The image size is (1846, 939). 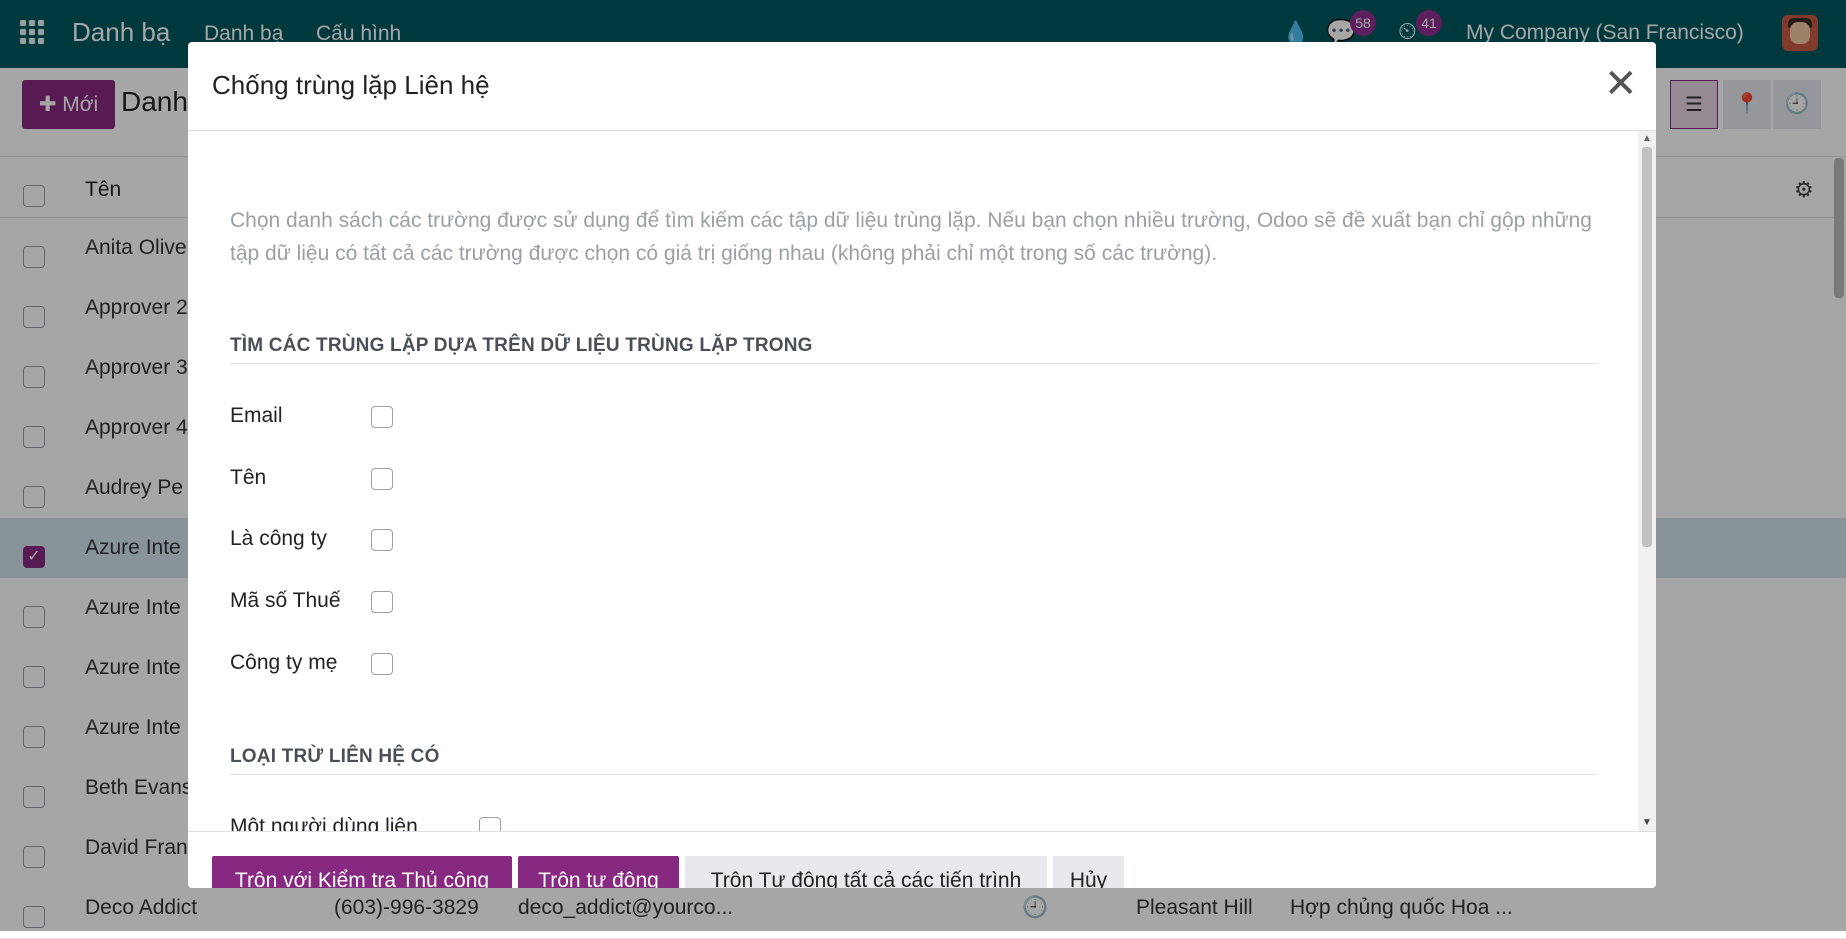 I want to click on merge-manual-button: Trộn với Kiểm tra Thủ công, so click(x=362, y=872).